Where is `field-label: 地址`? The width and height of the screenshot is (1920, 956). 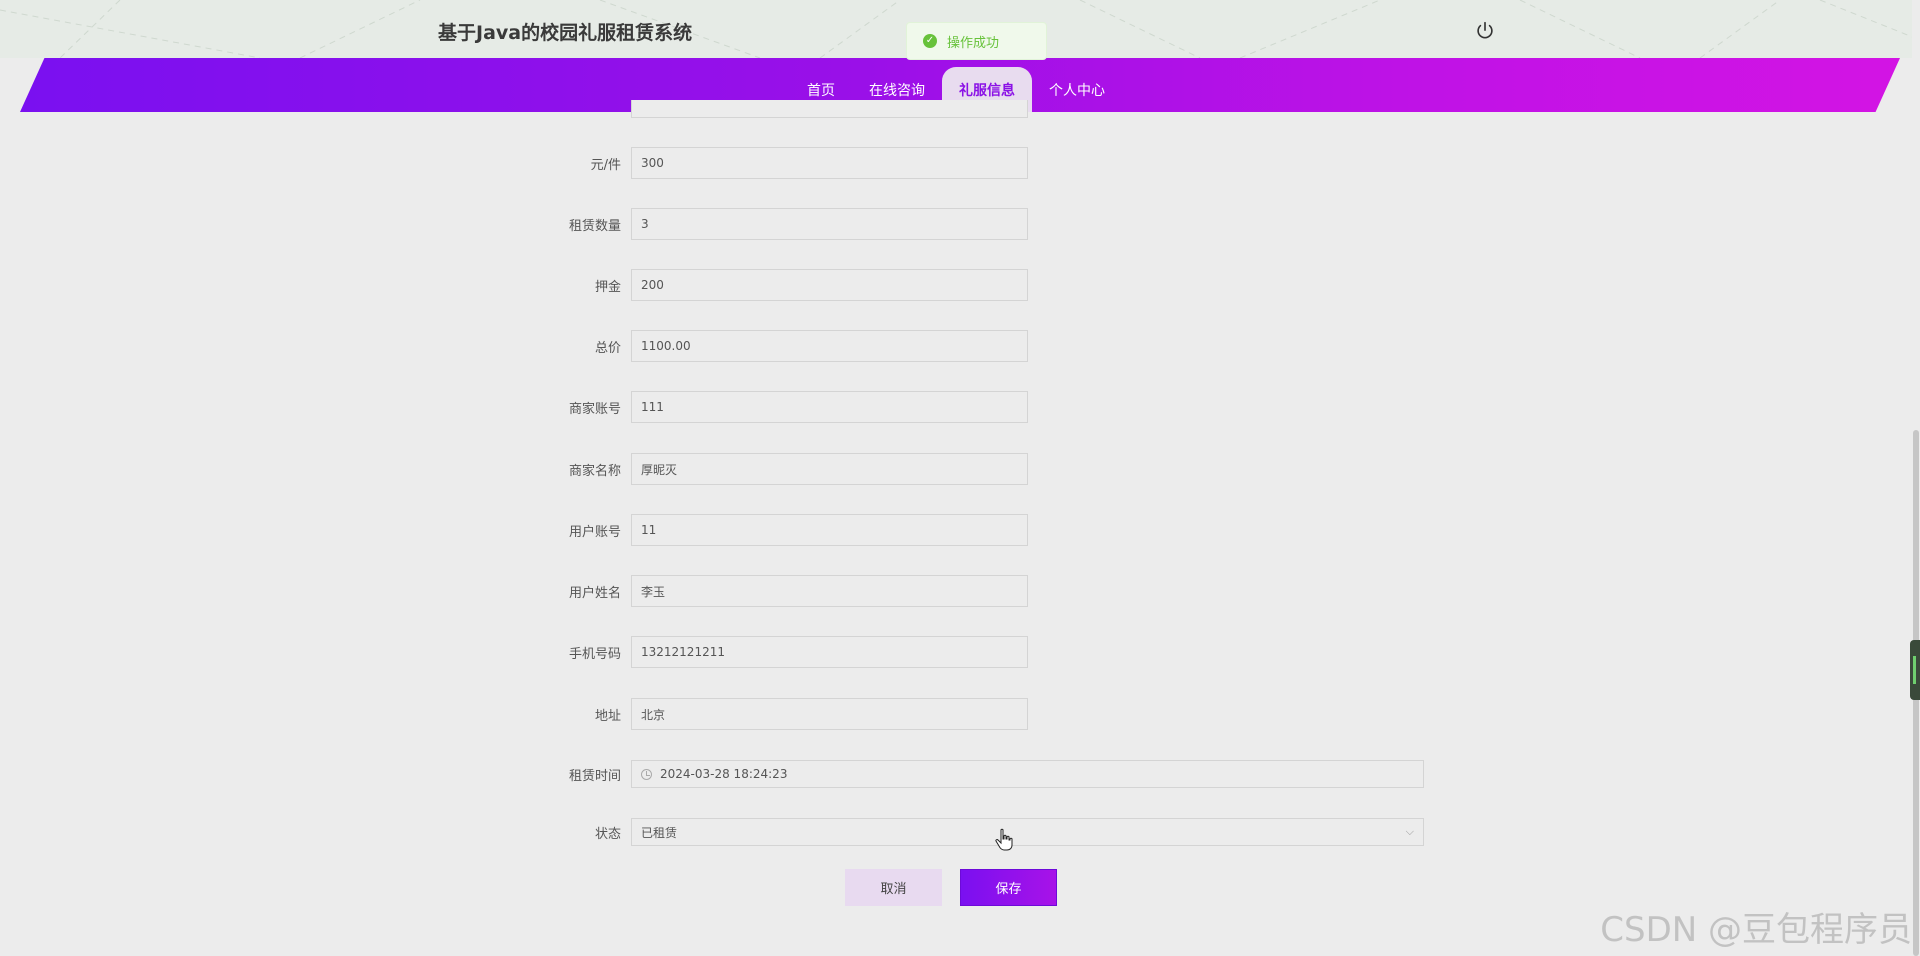 field-label: 地址 is located at coordinates (607, 716).